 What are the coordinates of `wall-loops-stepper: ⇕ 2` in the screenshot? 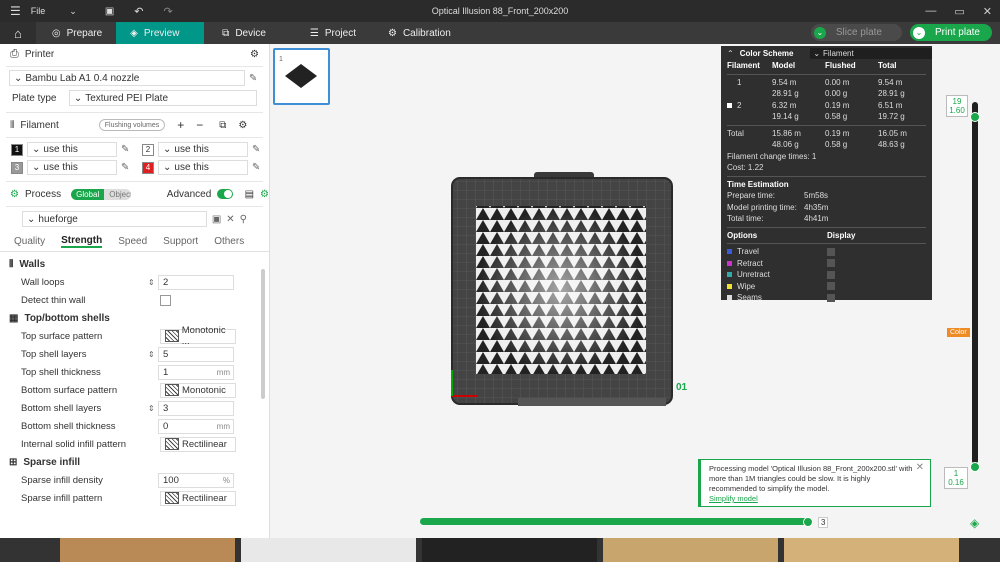 It's located at (191, 282).